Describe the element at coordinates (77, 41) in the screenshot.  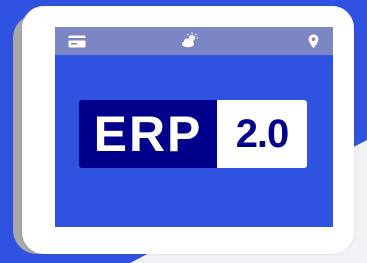
I see `card-icon` at that location.